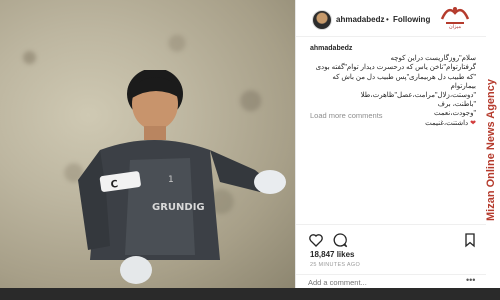 Image resolution: width=500 pixels, height=300 pixels. What do you see at coordinates (393, 123) in the screenshot?
I see `caption-line: ❤ داشتنت،غنیمت` at bounding box center [393, 123].